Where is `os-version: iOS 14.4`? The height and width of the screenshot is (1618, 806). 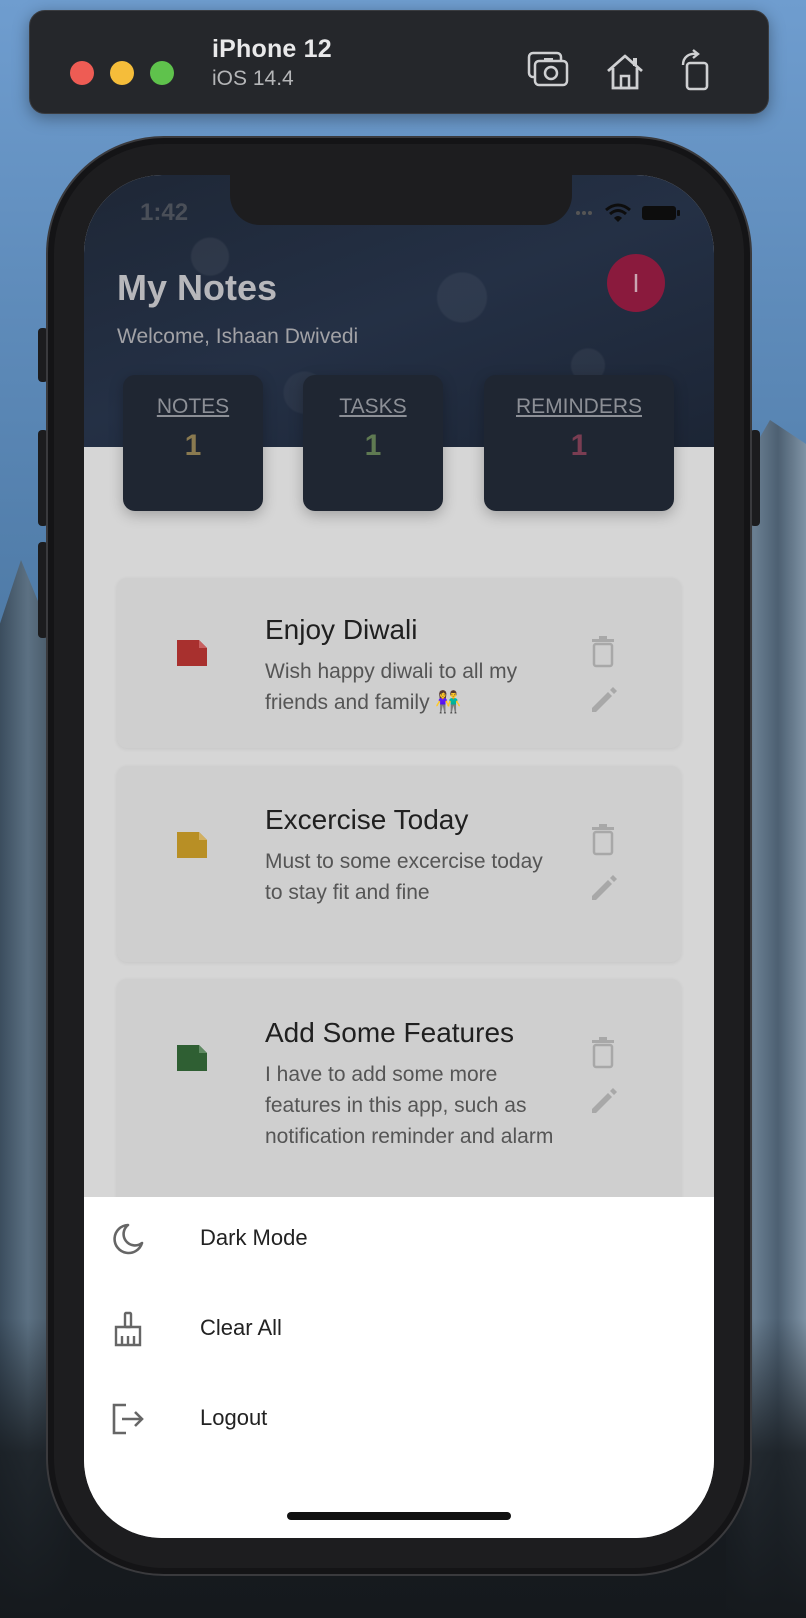
os-version: iOS 14.4 is located at coordinates (253, 78).